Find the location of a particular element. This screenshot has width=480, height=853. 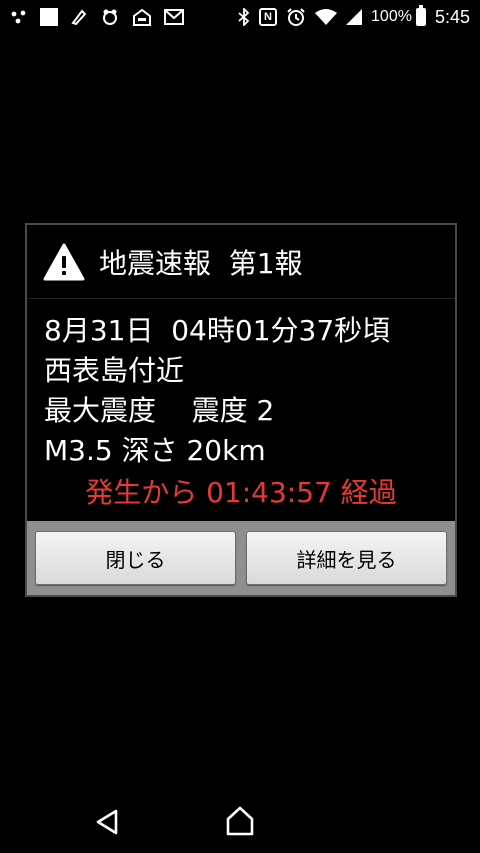

square-icon is located at coordinates (49, 17).